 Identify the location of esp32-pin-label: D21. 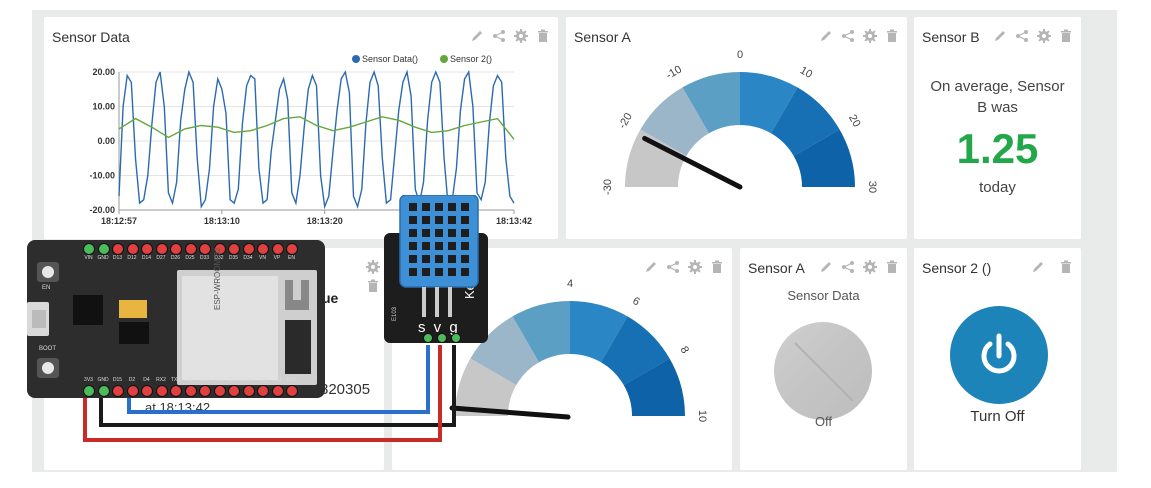
(233, 380).